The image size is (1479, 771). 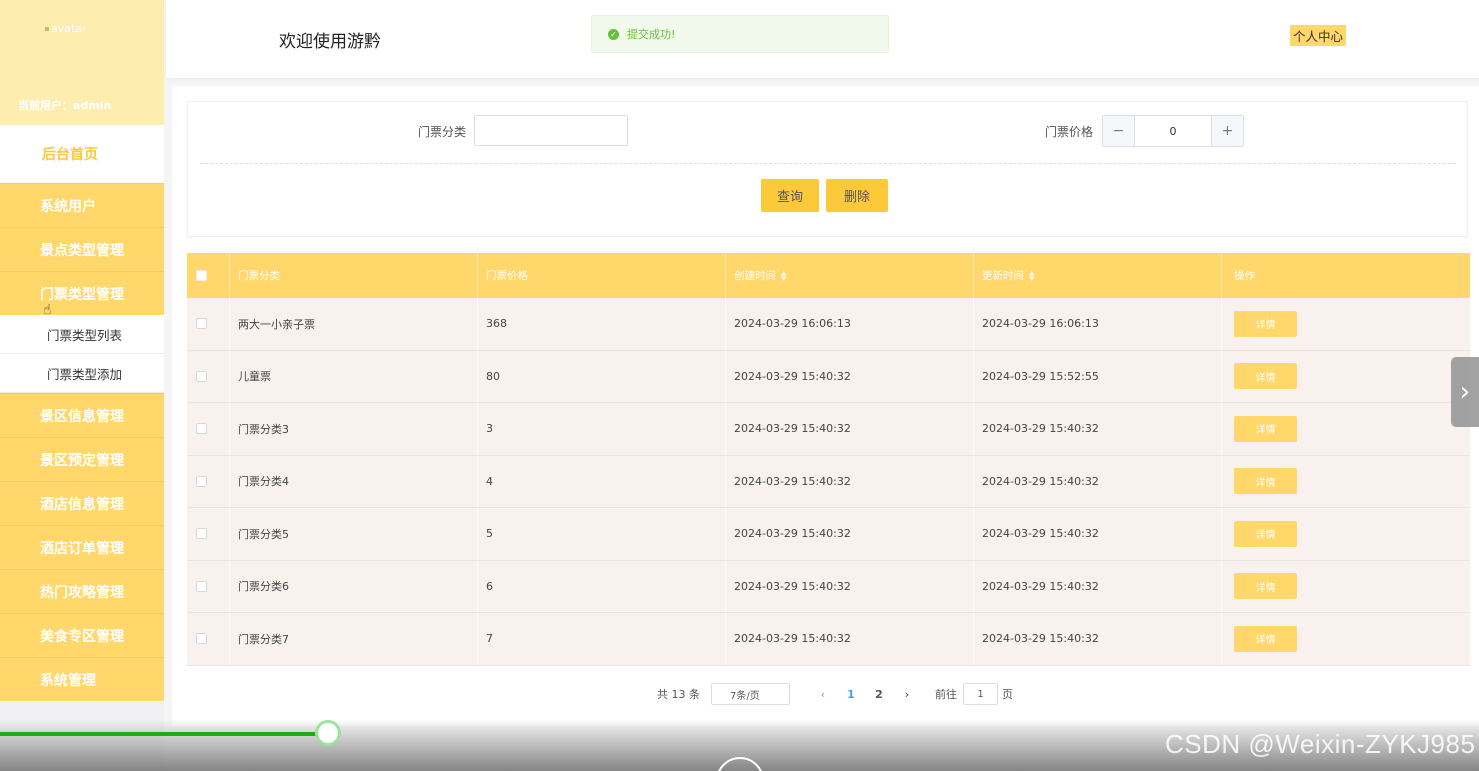 I want to click on sidebar-item-scenic-info: 景区信息管理, so click(x=82, y=415).